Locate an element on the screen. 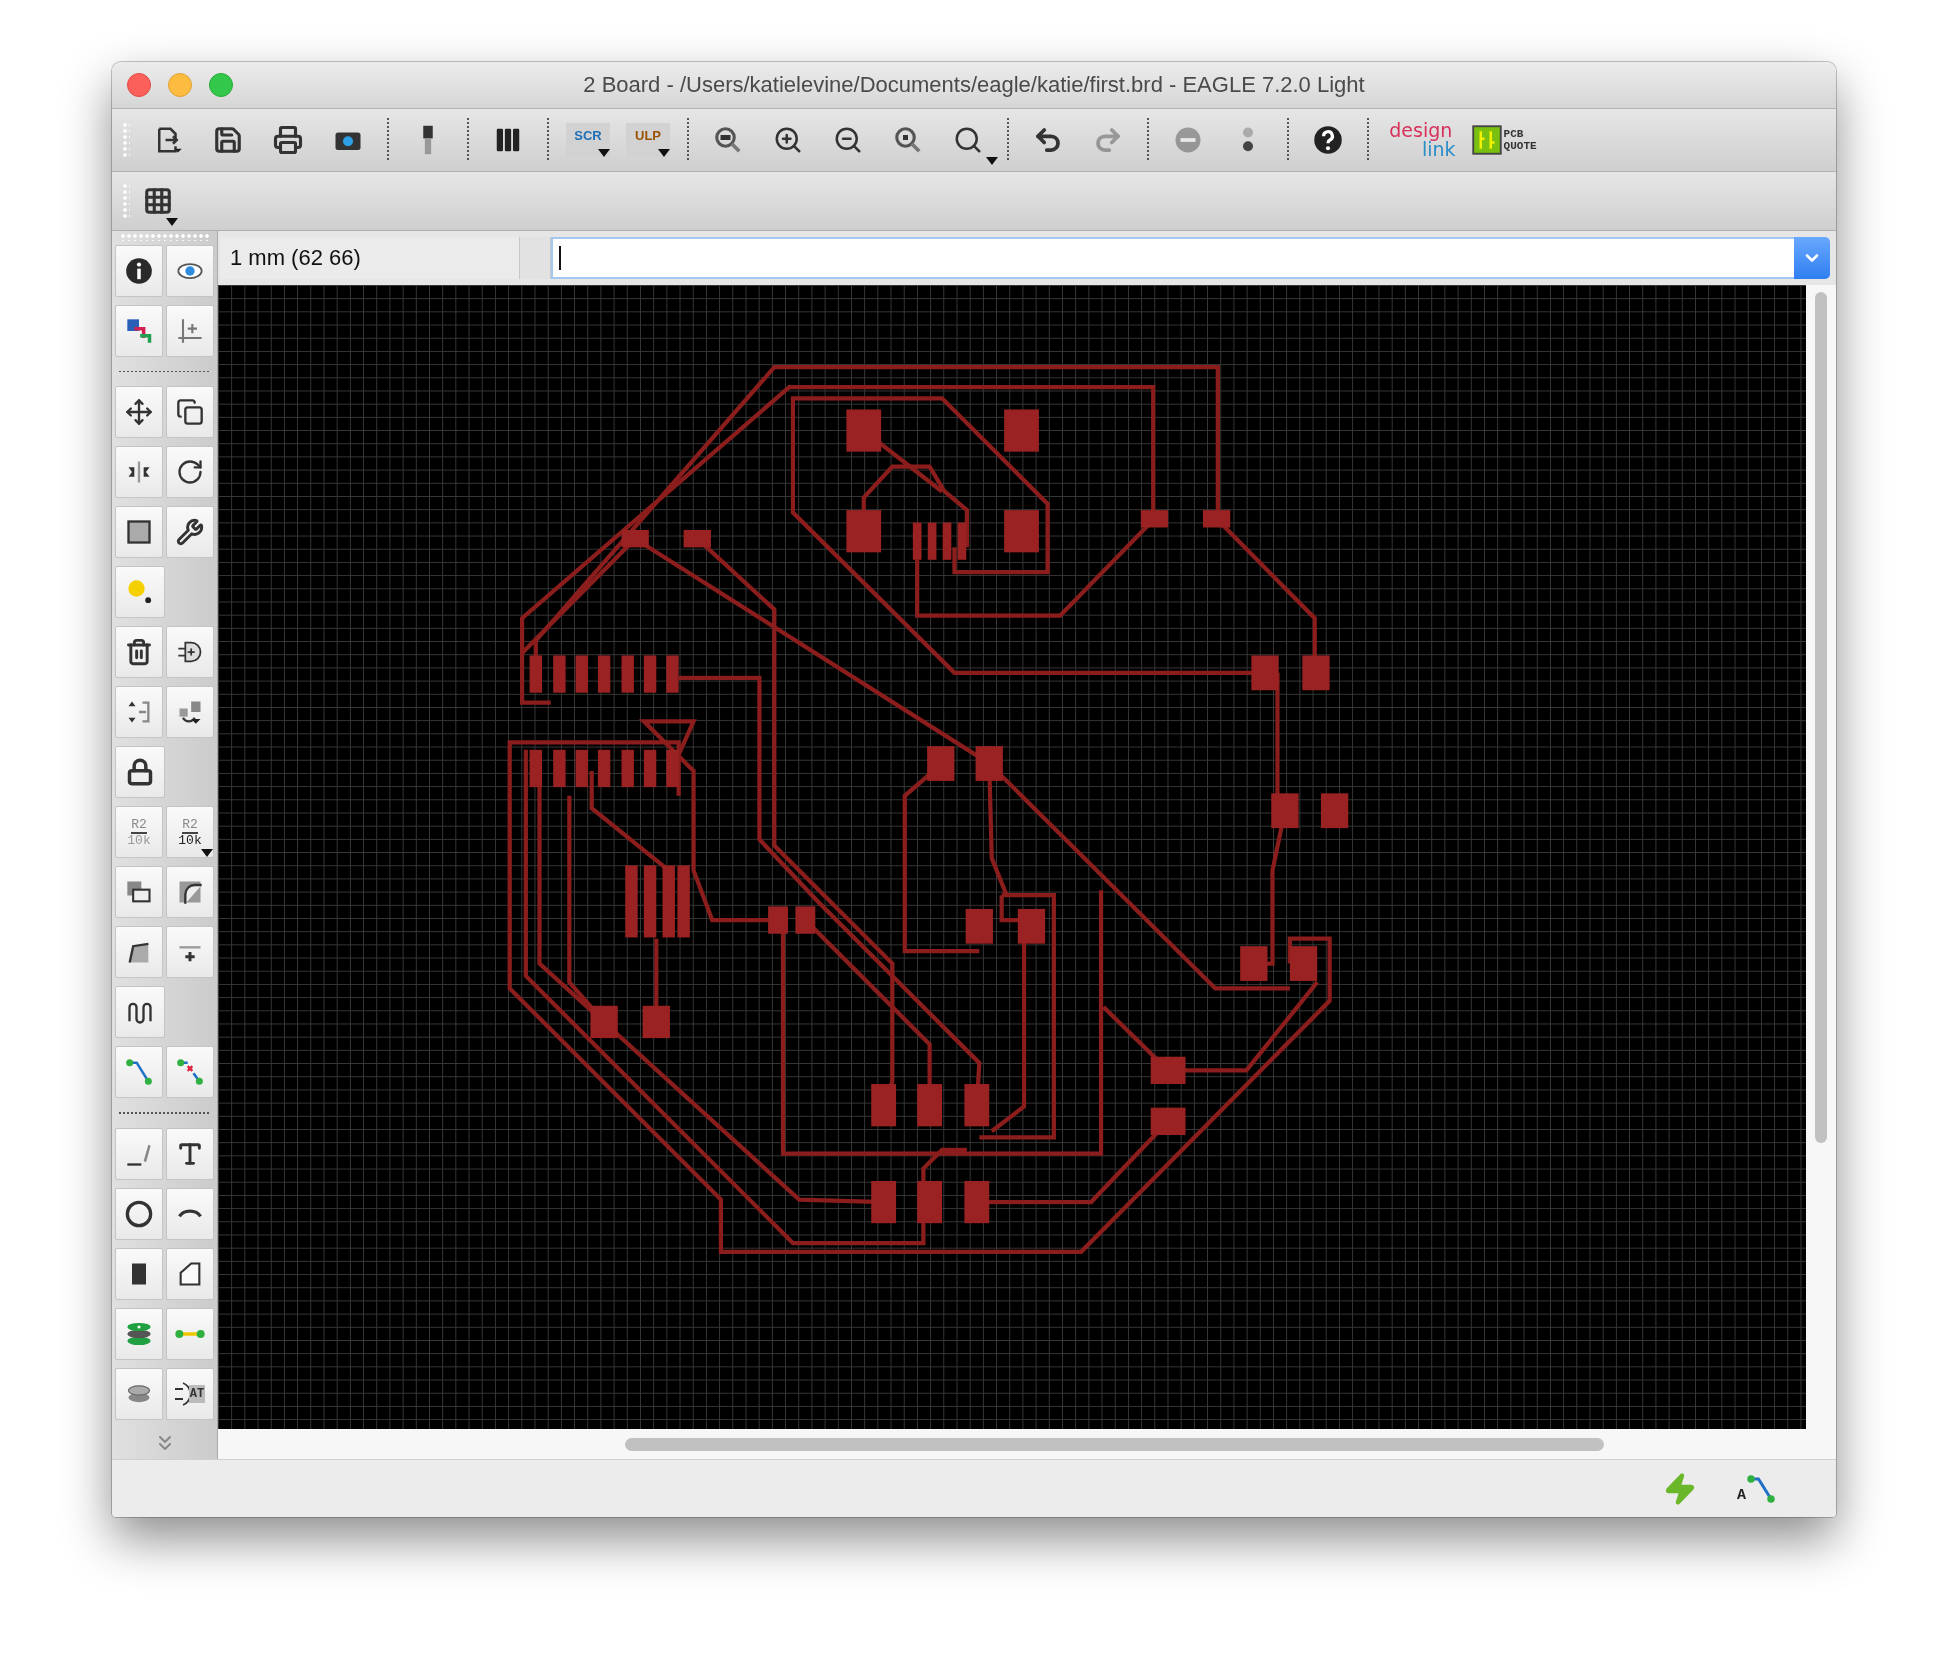 The image size is (1948, 1678). undo-icon is located at coordinates (1048, 140).